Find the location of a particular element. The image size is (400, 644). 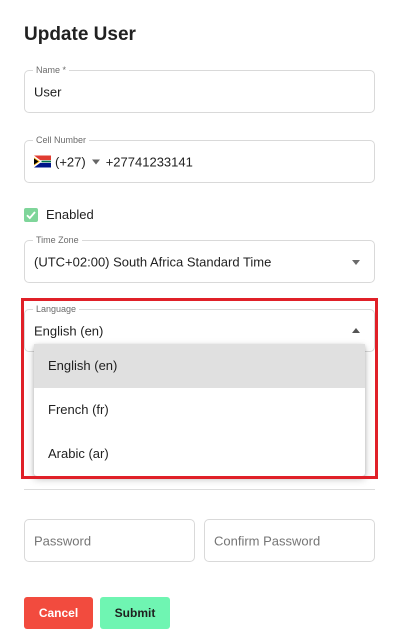

cell-number-value: +27741233141 is located at coordinates (149, 161).